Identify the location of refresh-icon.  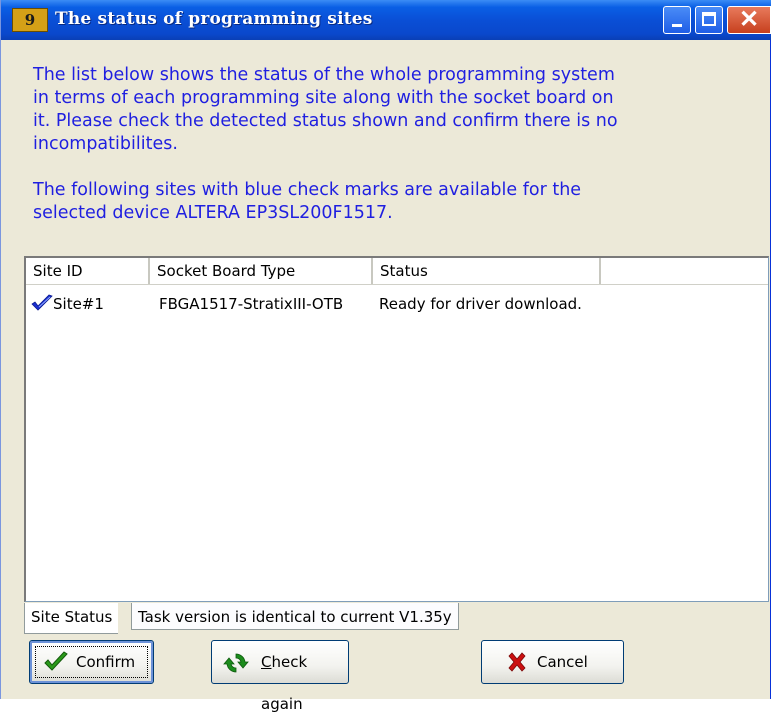
(236, 663).